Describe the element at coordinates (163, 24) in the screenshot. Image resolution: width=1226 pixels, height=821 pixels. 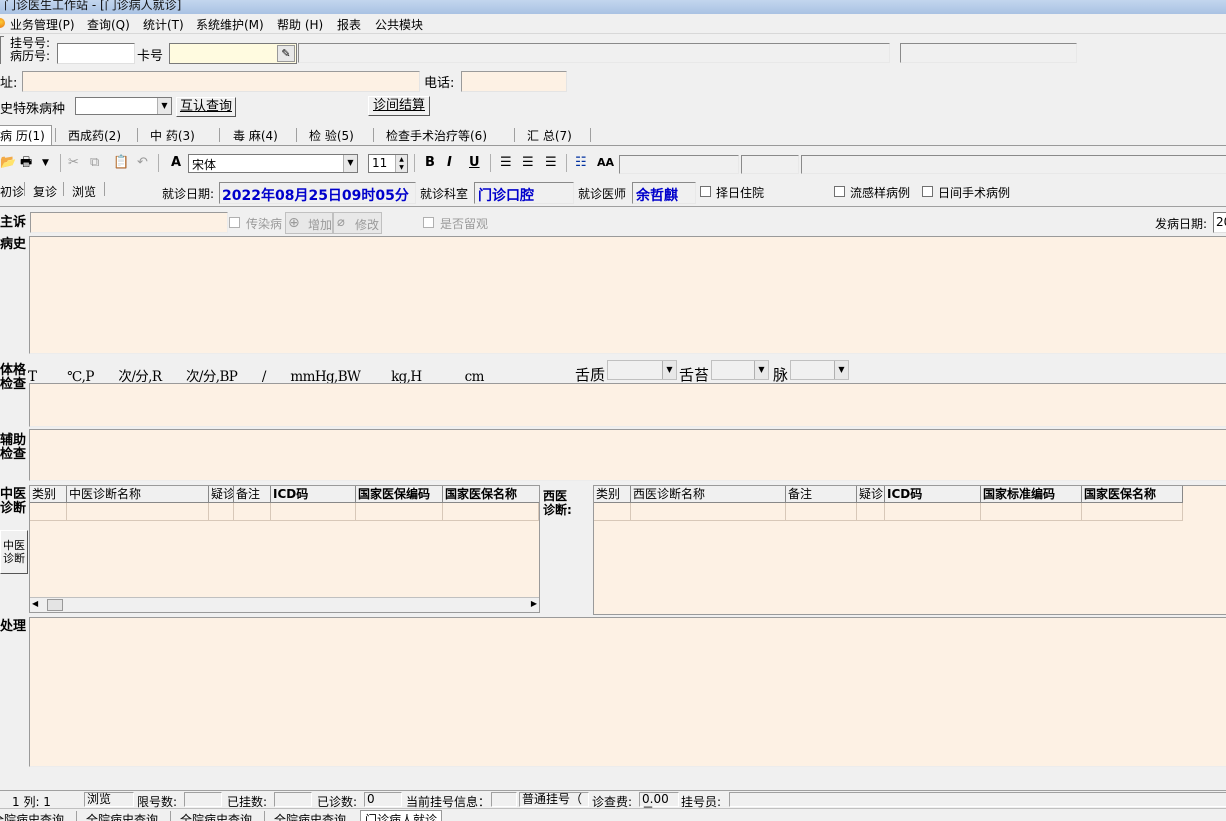
I see `menu-statistics: 统计(T)` at that location.